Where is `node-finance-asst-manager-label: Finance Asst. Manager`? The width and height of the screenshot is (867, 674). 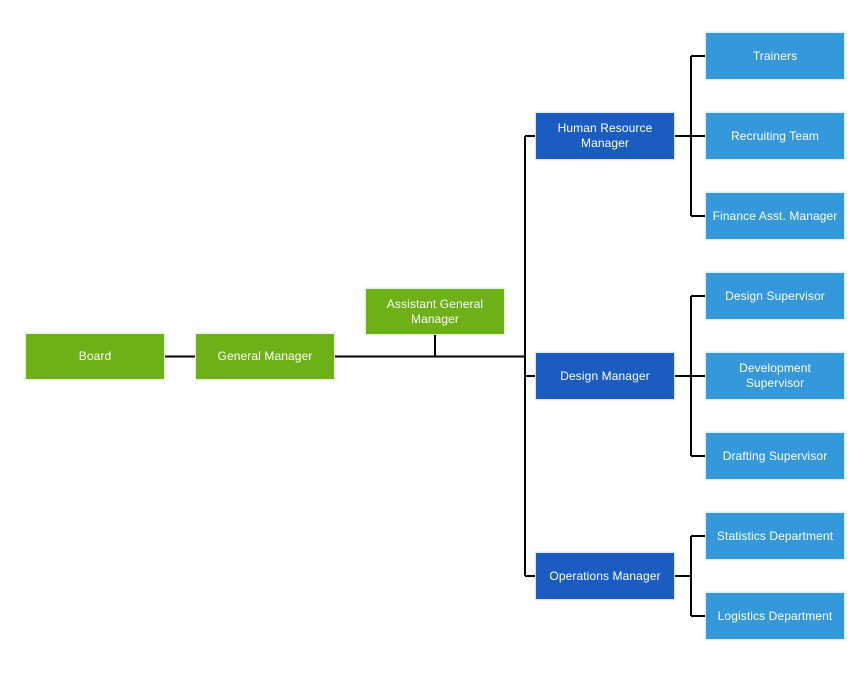 node-finance-asst-manager-label: Finance Asst. Manager is located at coordinates (775, 215).